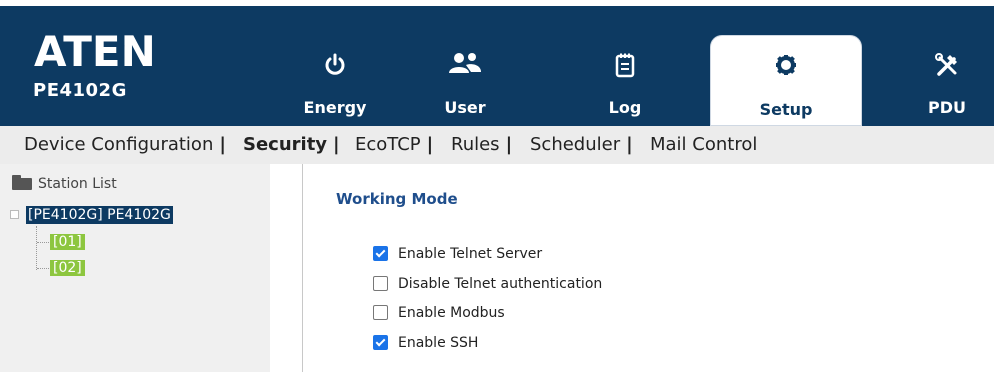 This screenshot has width=994, height=372. What do you see at coordinates (380, 283) in the screenshot?
I see `checkbox-disable-telnet-auth` at bounding box center [380, 283].